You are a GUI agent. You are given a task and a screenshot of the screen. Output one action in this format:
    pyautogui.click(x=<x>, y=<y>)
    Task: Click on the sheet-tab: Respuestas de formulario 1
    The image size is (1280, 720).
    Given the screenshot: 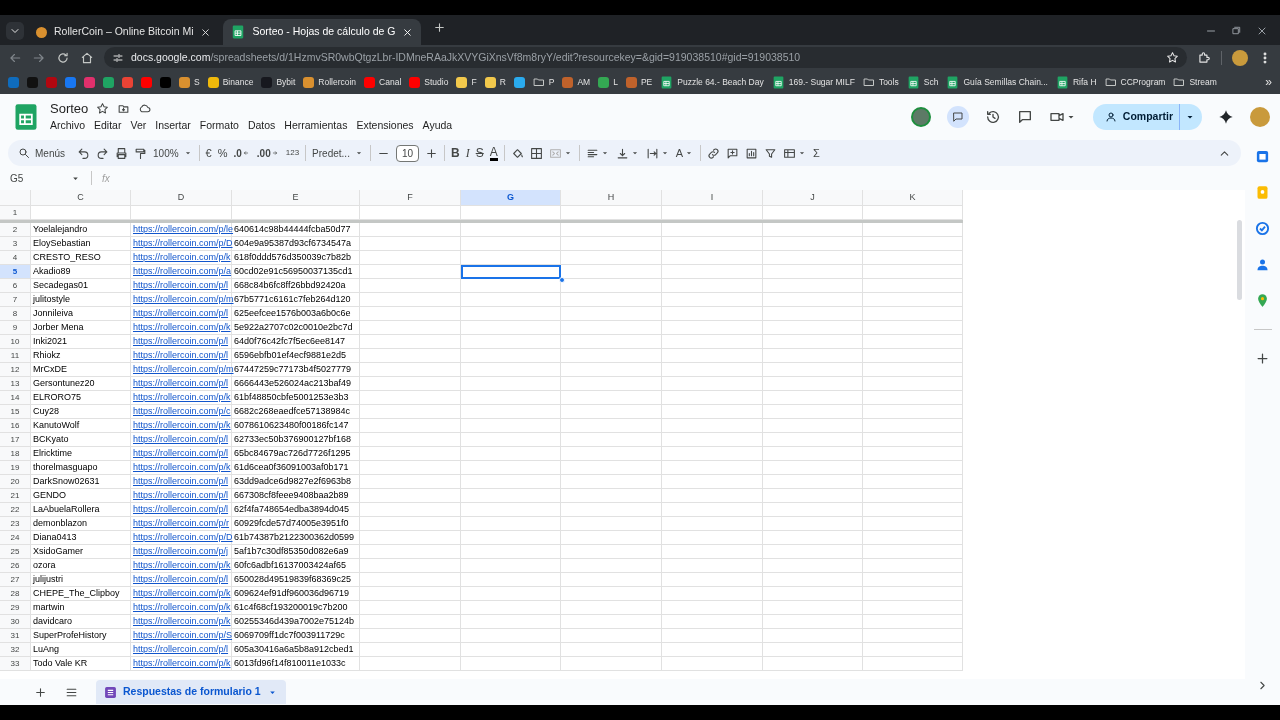 What is the action you would take?
    pyautogui.click(x=191, y=692)
    